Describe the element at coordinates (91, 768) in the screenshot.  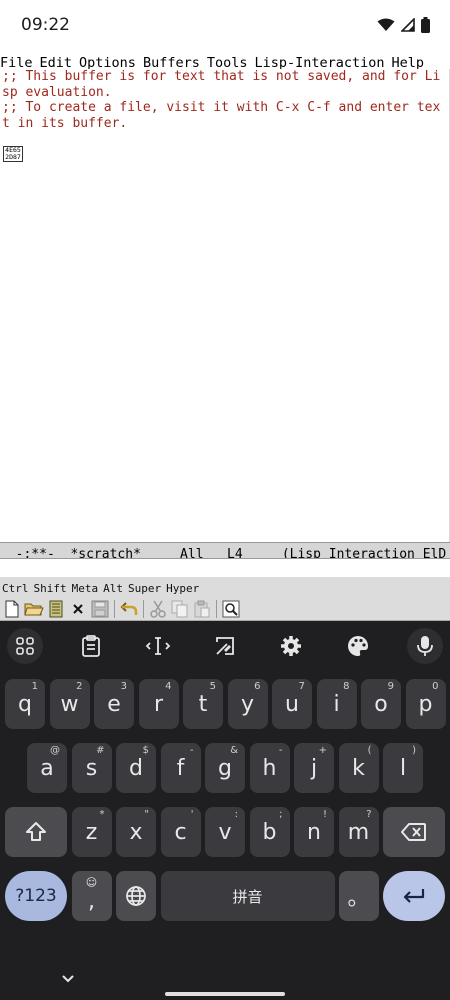
I see `key-s: s #` at that location.